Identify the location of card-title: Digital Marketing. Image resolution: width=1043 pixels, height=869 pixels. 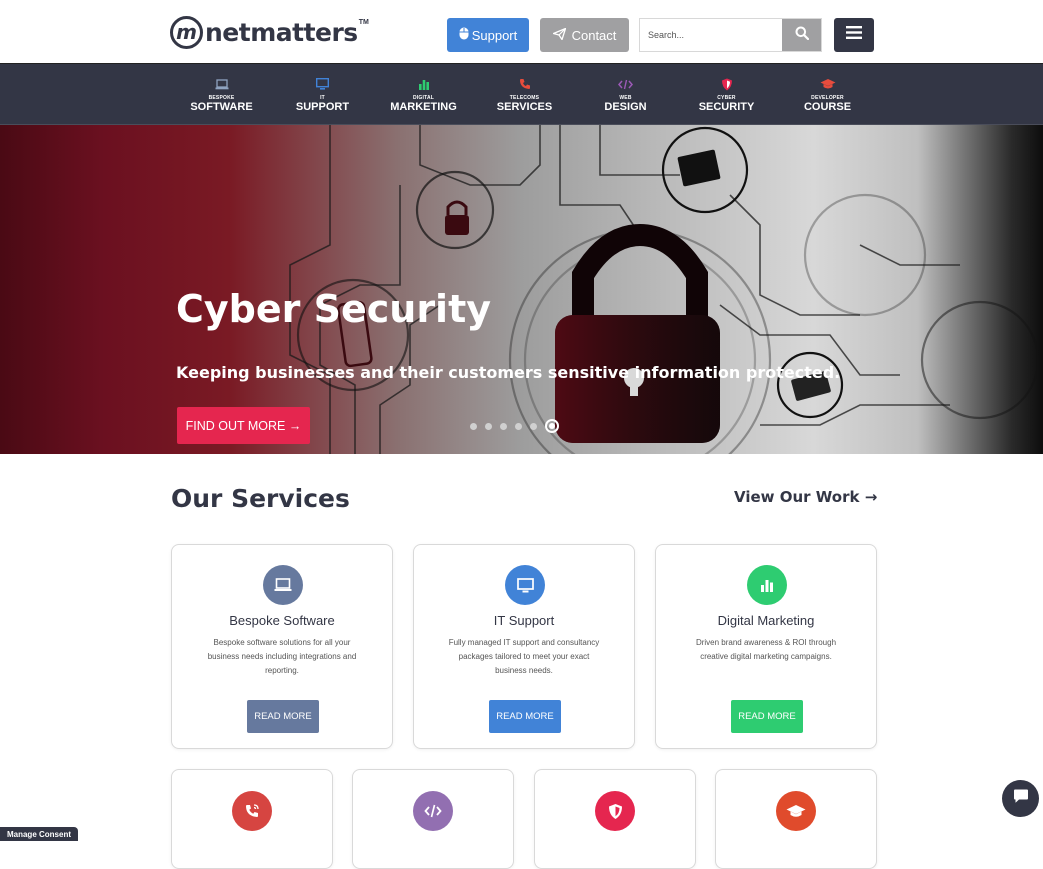
(766, 620).